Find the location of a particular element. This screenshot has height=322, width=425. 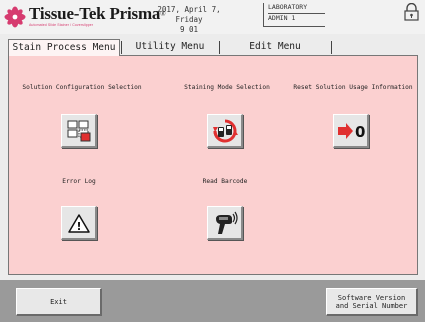

time-text: 9 01 is located at coordinates (189, 29).